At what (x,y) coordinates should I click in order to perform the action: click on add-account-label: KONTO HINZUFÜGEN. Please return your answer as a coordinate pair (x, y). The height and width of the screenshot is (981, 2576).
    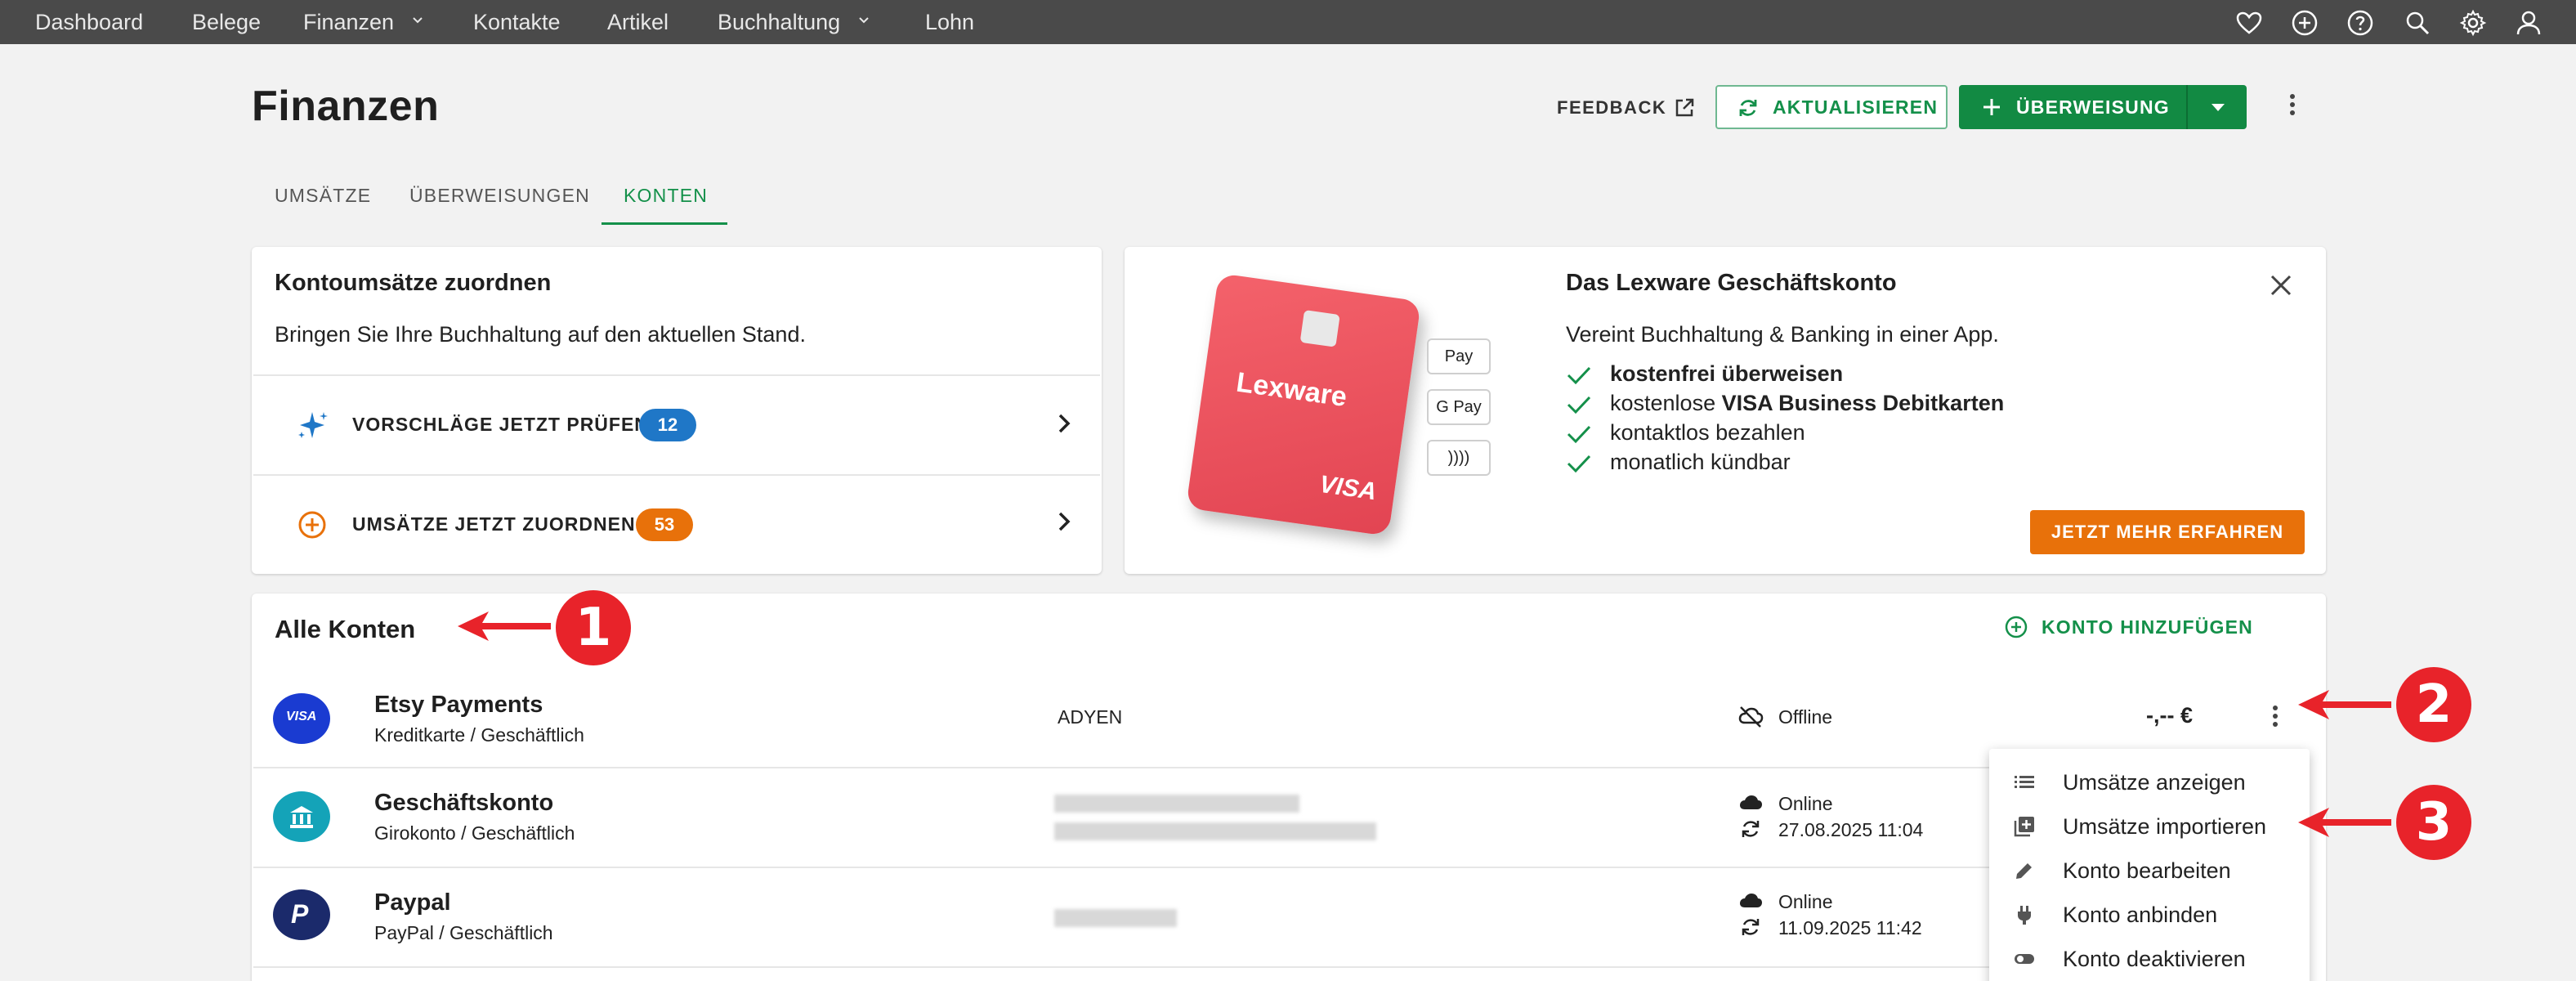
    Looking at the image, I should click on (2147, 627).